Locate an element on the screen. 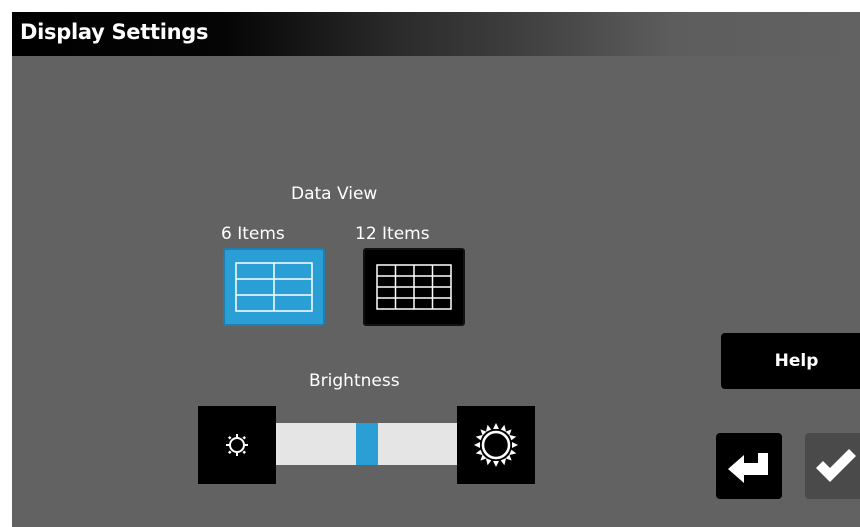 The width and height of the screenshot is (860, 527). brightness-increase-button is located at coordinates (496, 445).